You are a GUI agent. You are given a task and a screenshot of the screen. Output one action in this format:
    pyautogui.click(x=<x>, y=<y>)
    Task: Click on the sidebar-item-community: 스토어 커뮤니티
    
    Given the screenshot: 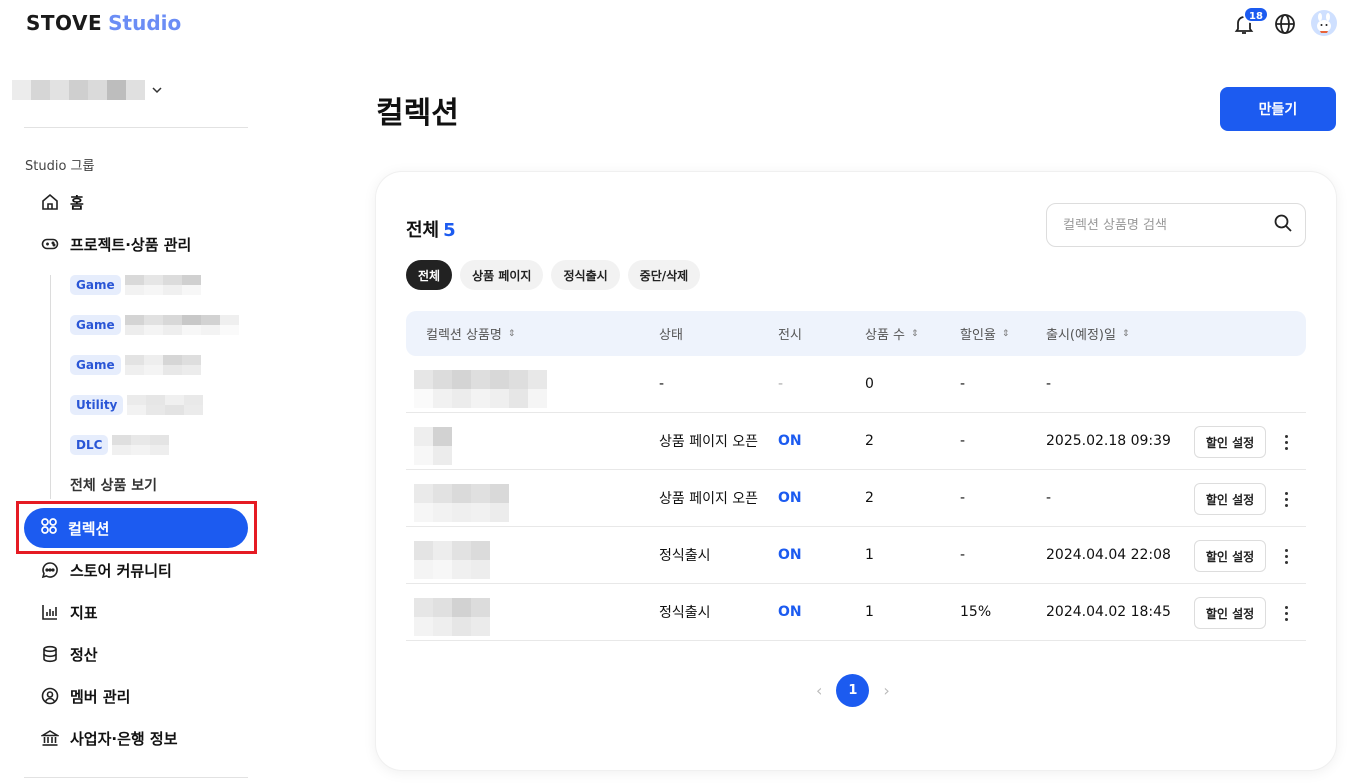 What is the action you would take?
    pyautogui.click(x=106, y=570)
    